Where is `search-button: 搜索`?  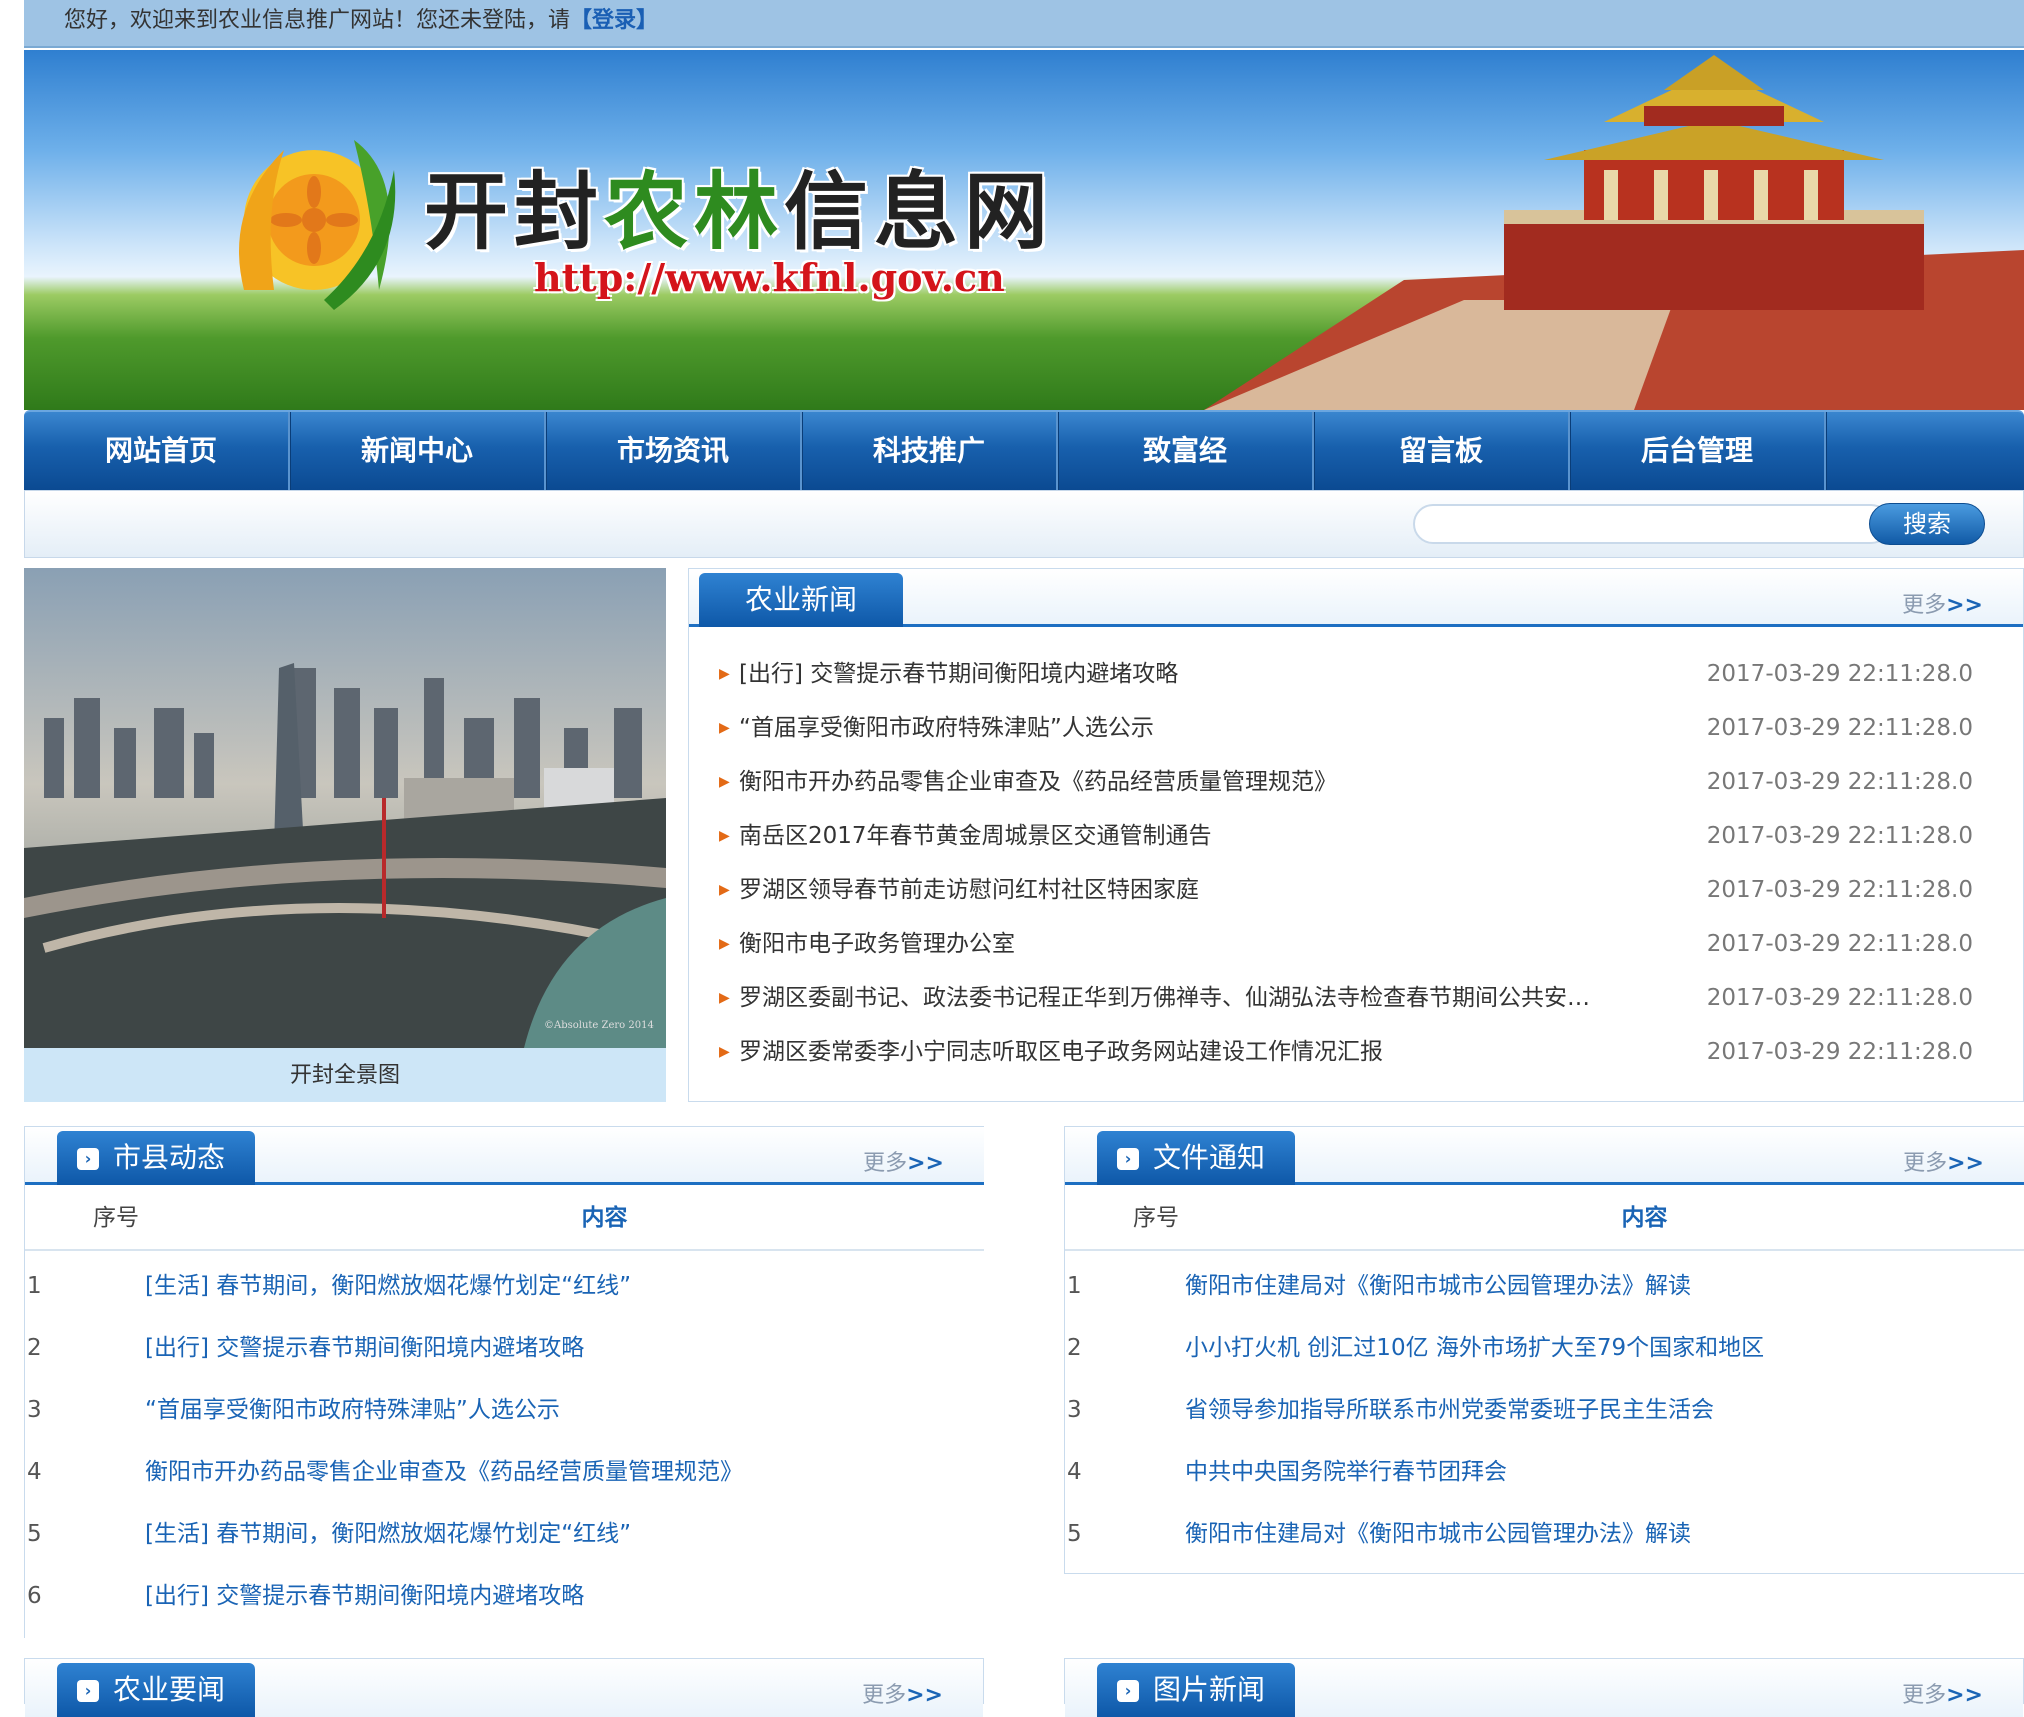
search-button: 搜索 is located at coordinates (1927, 524).